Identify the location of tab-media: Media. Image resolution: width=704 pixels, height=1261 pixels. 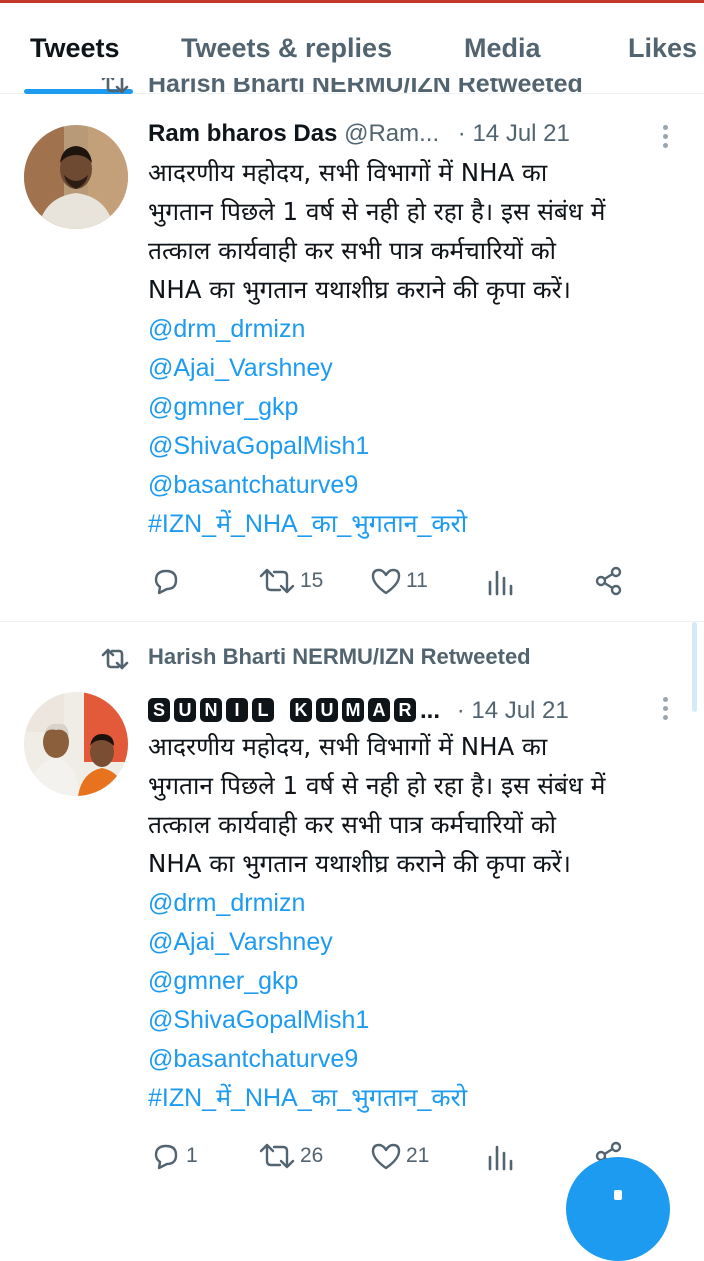
(502, 48).